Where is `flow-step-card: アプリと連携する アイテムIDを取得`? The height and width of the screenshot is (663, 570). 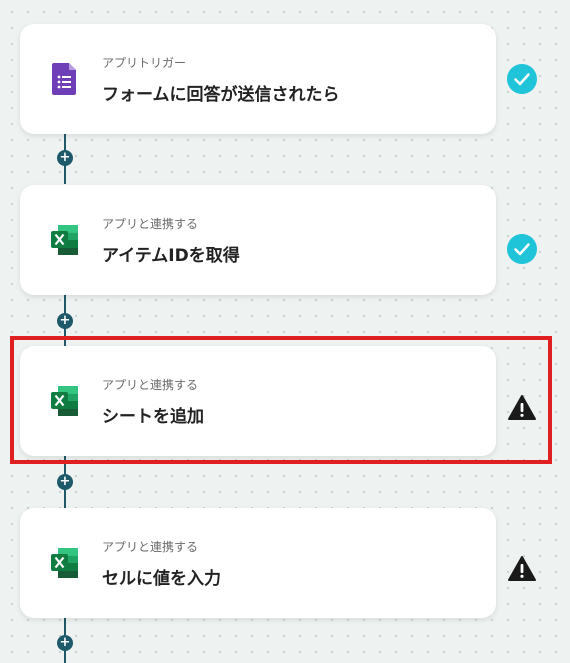 flow-step-card: アプリと連携する アイテムIDを取得 is located at coordinates (258, 240).